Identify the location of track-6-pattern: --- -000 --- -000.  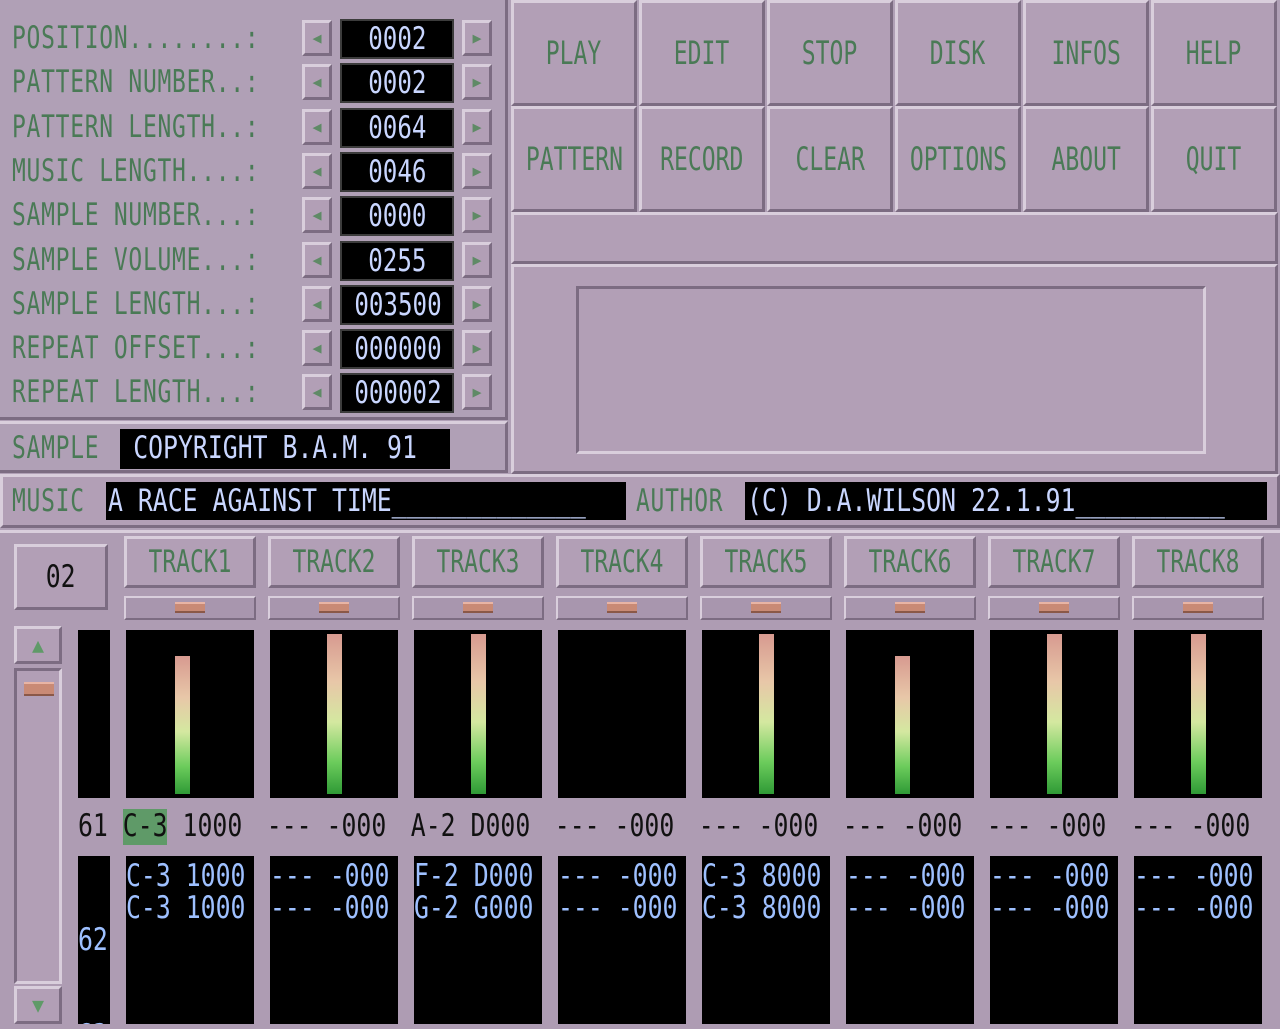
(910, 940).